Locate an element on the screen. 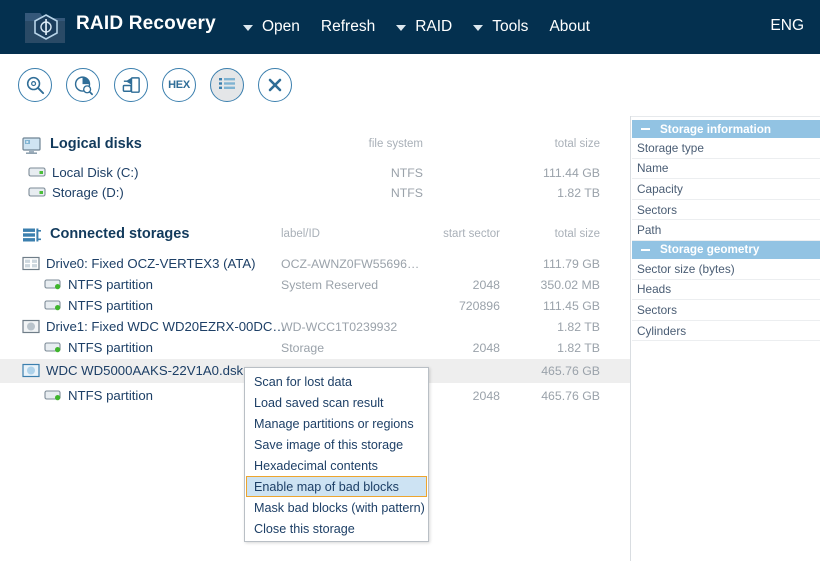 The width and height of the screenshot is (820, 561). panel-divider is located at coordinates (630, 338).